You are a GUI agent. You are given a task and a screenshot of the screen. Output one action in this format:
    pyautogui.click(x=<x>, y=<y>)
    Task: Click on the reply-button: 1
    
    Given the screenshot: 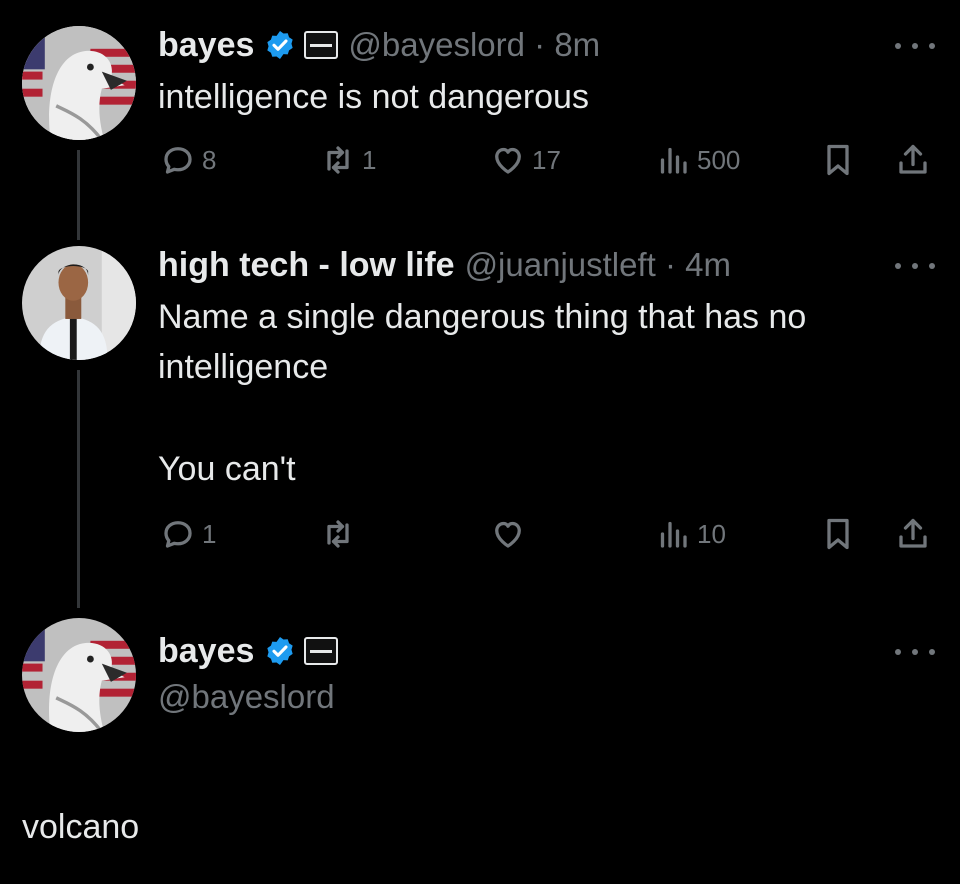 What is the action you would take?
    pyautogui.click(x=188, y=534)
    